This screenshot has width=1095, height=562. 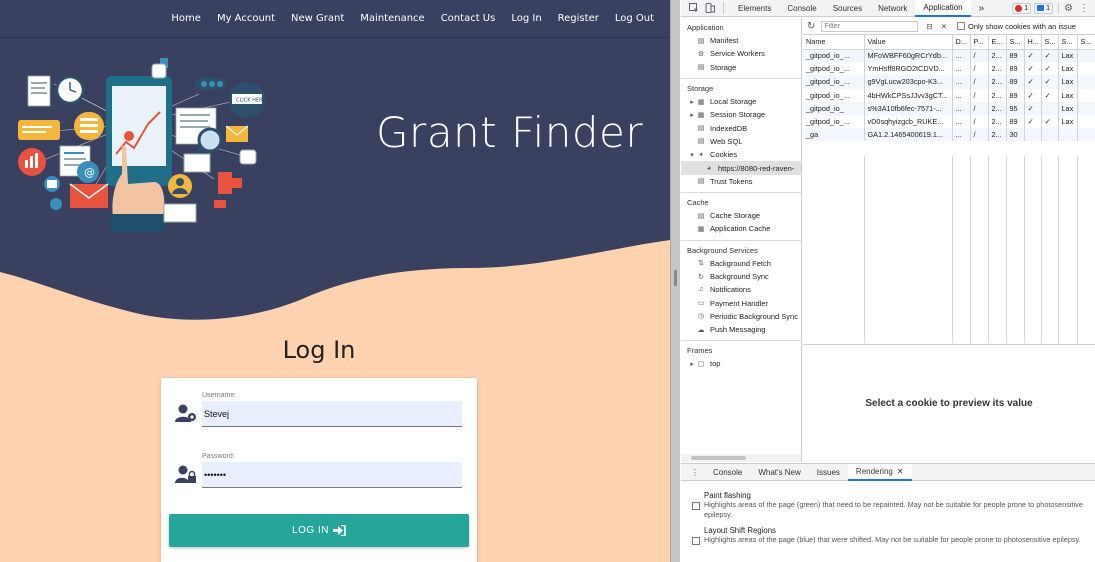 I want to click on error-icon, so click(x=1019, y=8).